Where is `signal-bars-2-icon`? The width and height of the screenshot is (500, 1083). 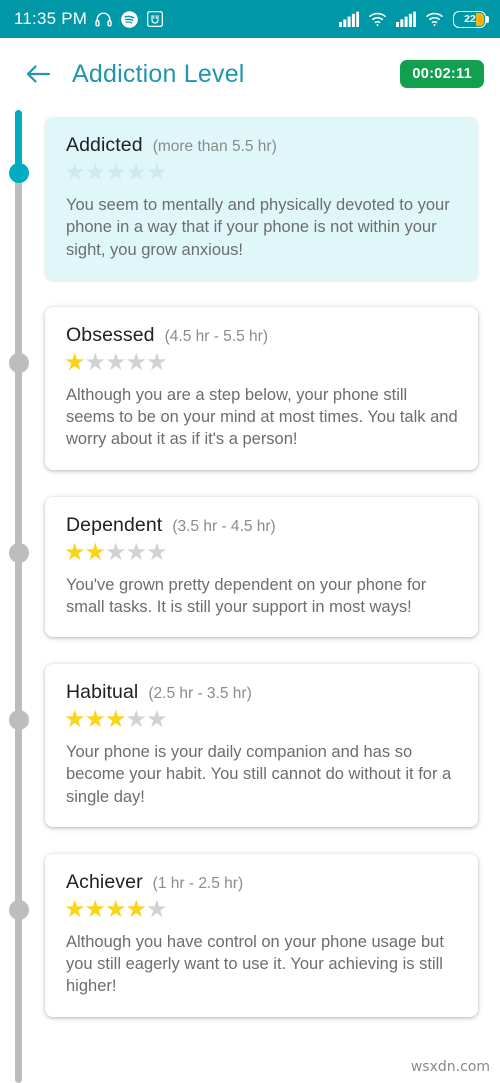 signal-bars-2-icon is located at coordinates (406, 19).